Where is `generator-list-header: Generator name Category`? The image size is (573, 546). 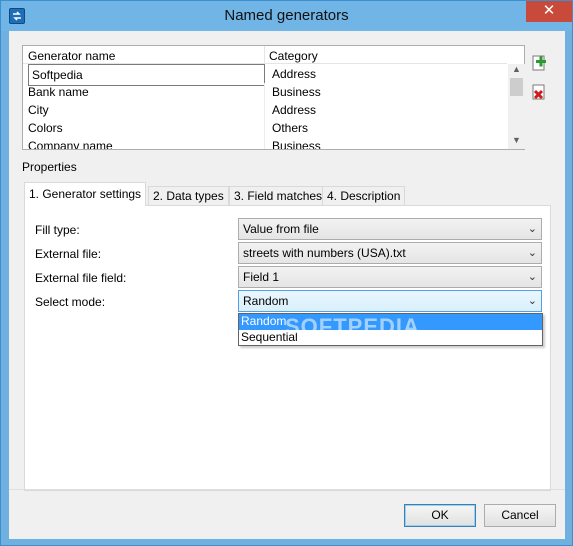
generator-list-header: Generator name Category is located at coordinates (265, 55).